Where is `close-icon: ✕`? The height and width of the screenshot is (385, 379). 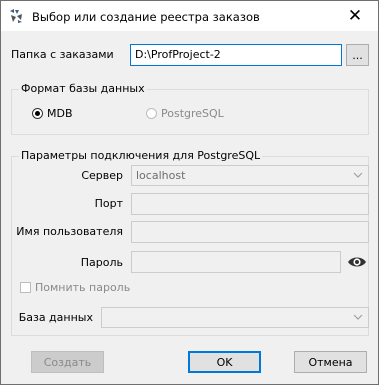
close-icon: ✕ is located at coordinates (355, 16).